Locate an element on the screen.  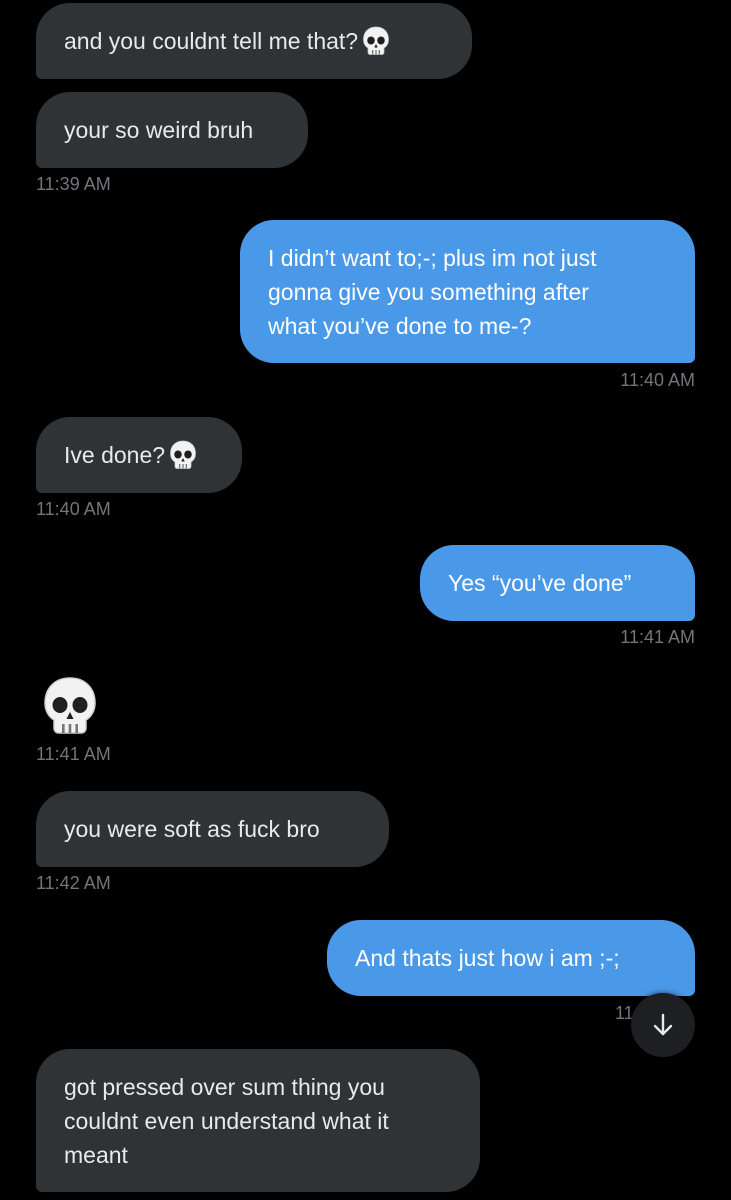
message-bubble-incoming: Ive done? is located at coordinates (139, 455).